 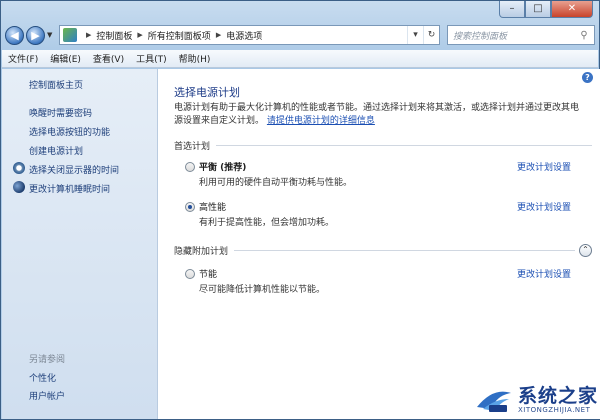 What do you see at coordinates (572, 9) in the screenshot?
I see `close-button: ✕` at bounding box center [572, 9].